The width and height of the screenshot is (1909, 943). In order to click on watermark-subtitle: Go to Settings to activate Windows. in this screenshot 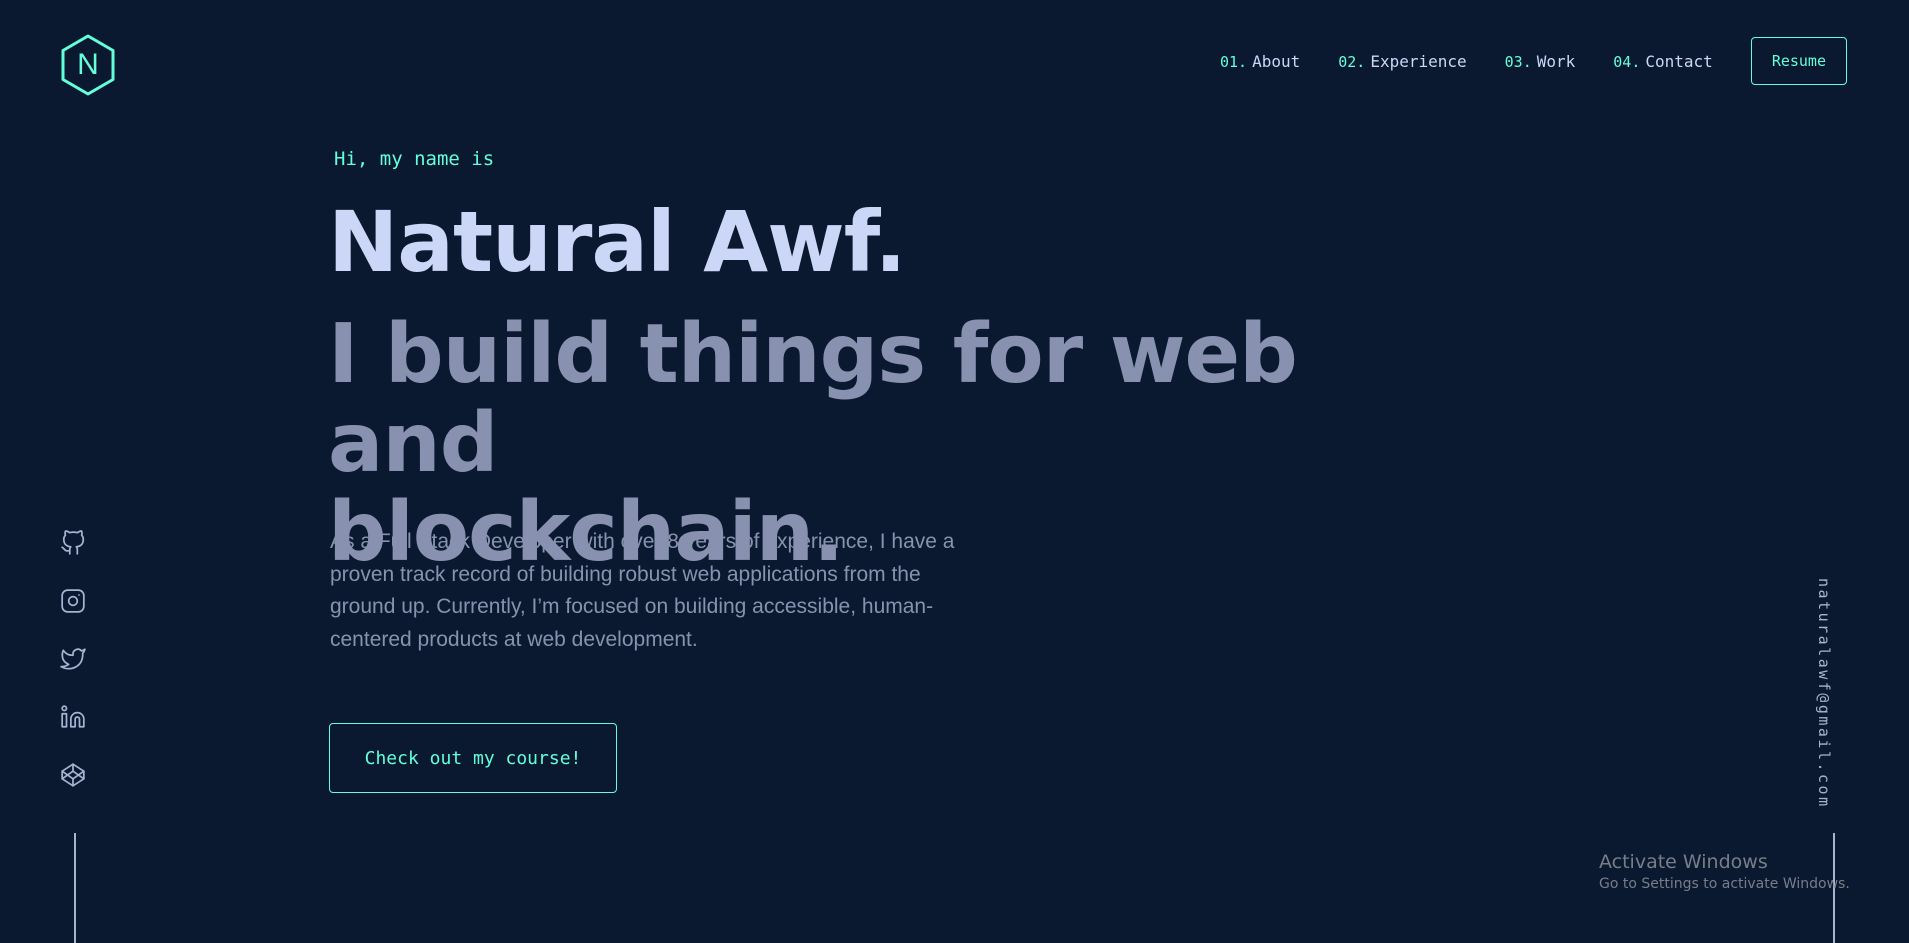, I will do `click(1724, 884)`.